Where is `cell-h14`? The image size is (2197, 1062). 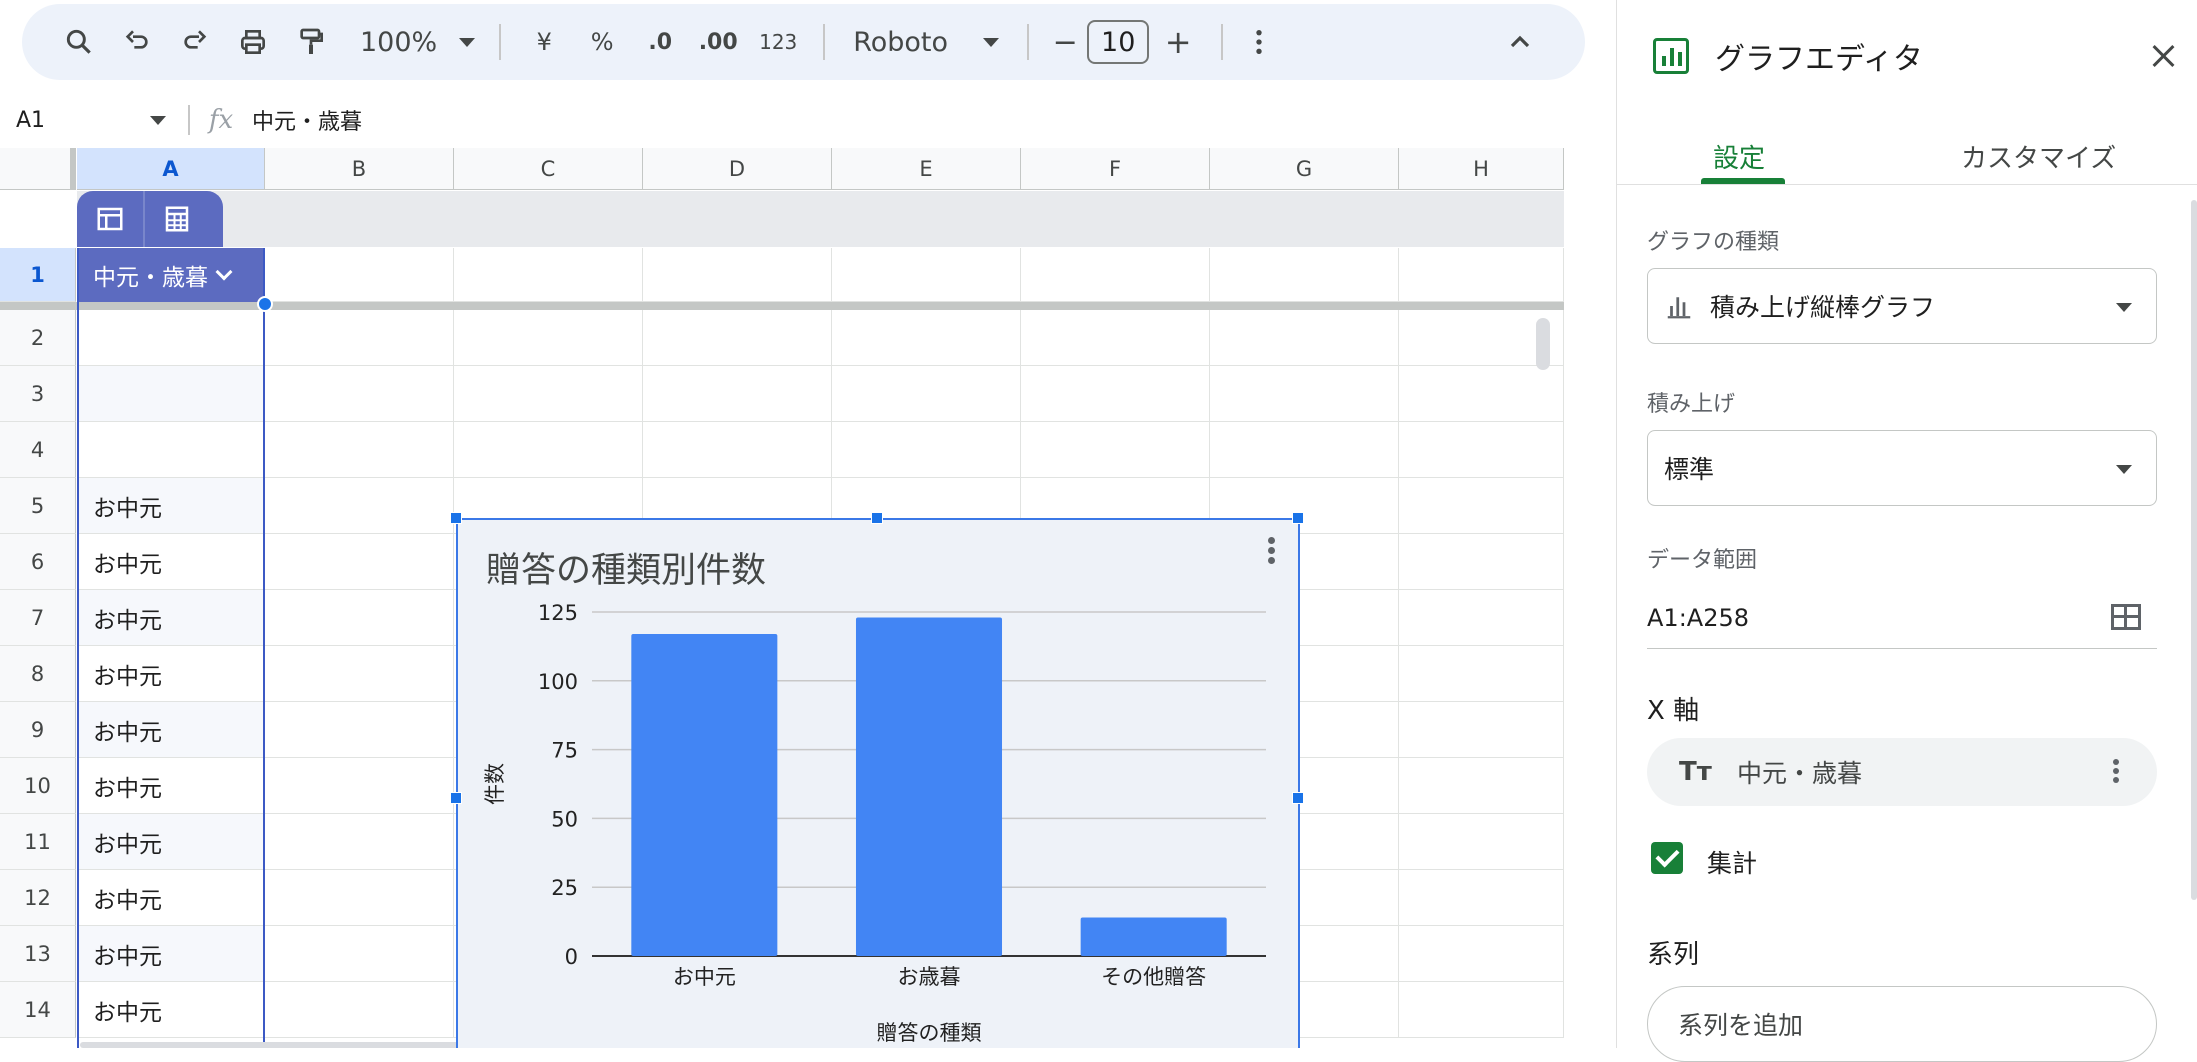
cell-h14 is located at coordinates (1481, 1010).